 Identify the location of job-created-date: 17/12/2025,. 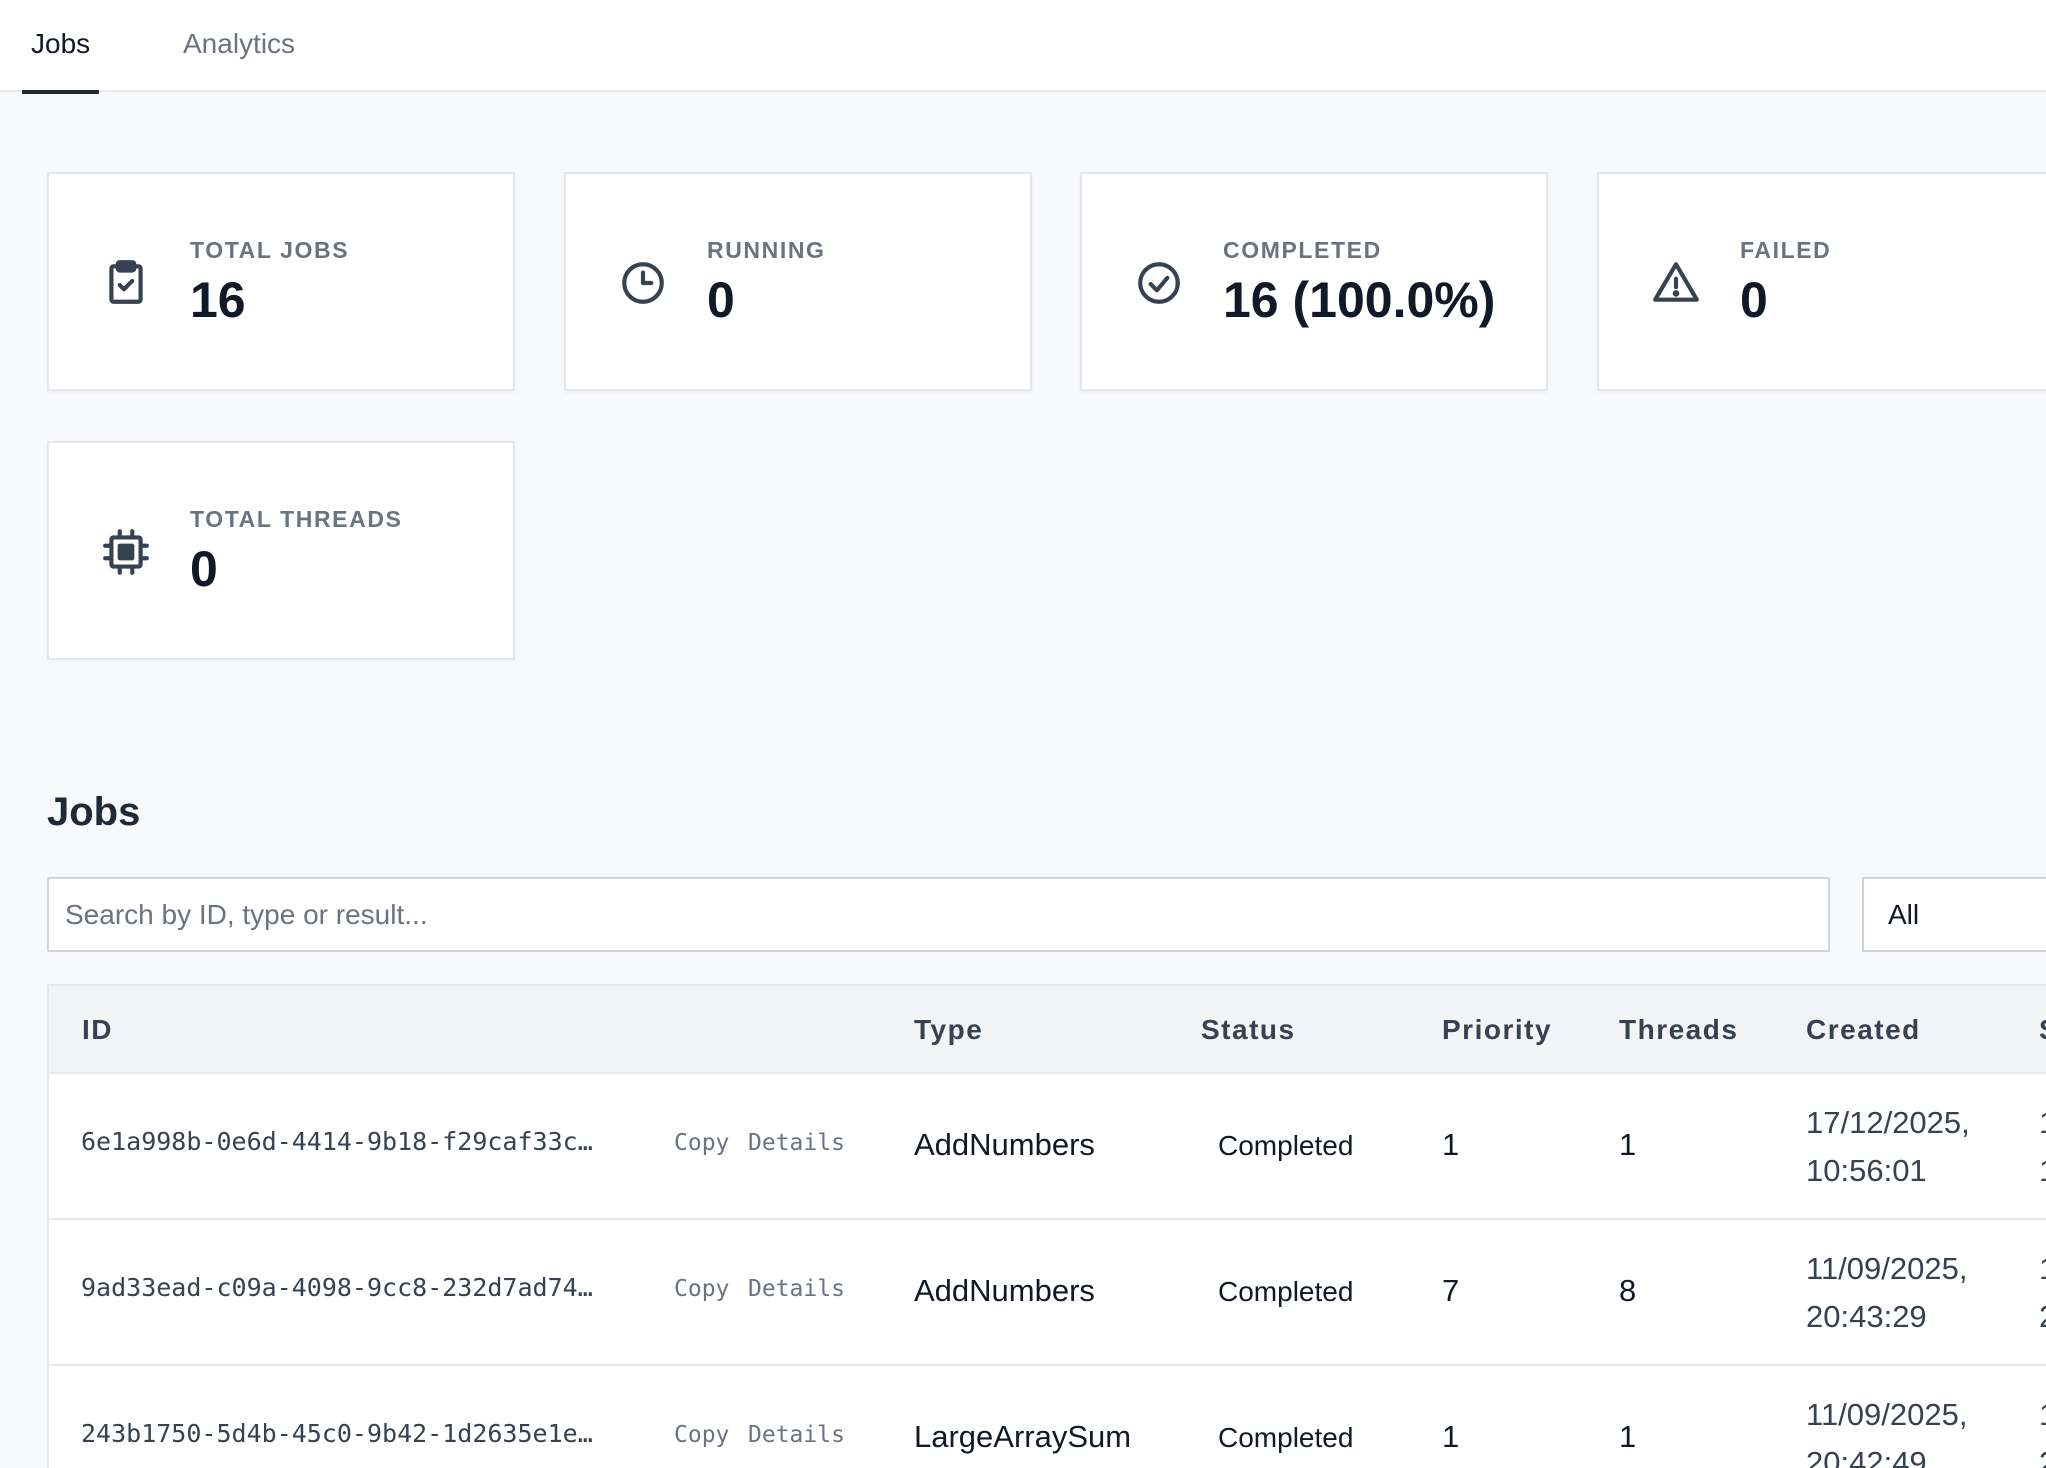
(1888, 1122).